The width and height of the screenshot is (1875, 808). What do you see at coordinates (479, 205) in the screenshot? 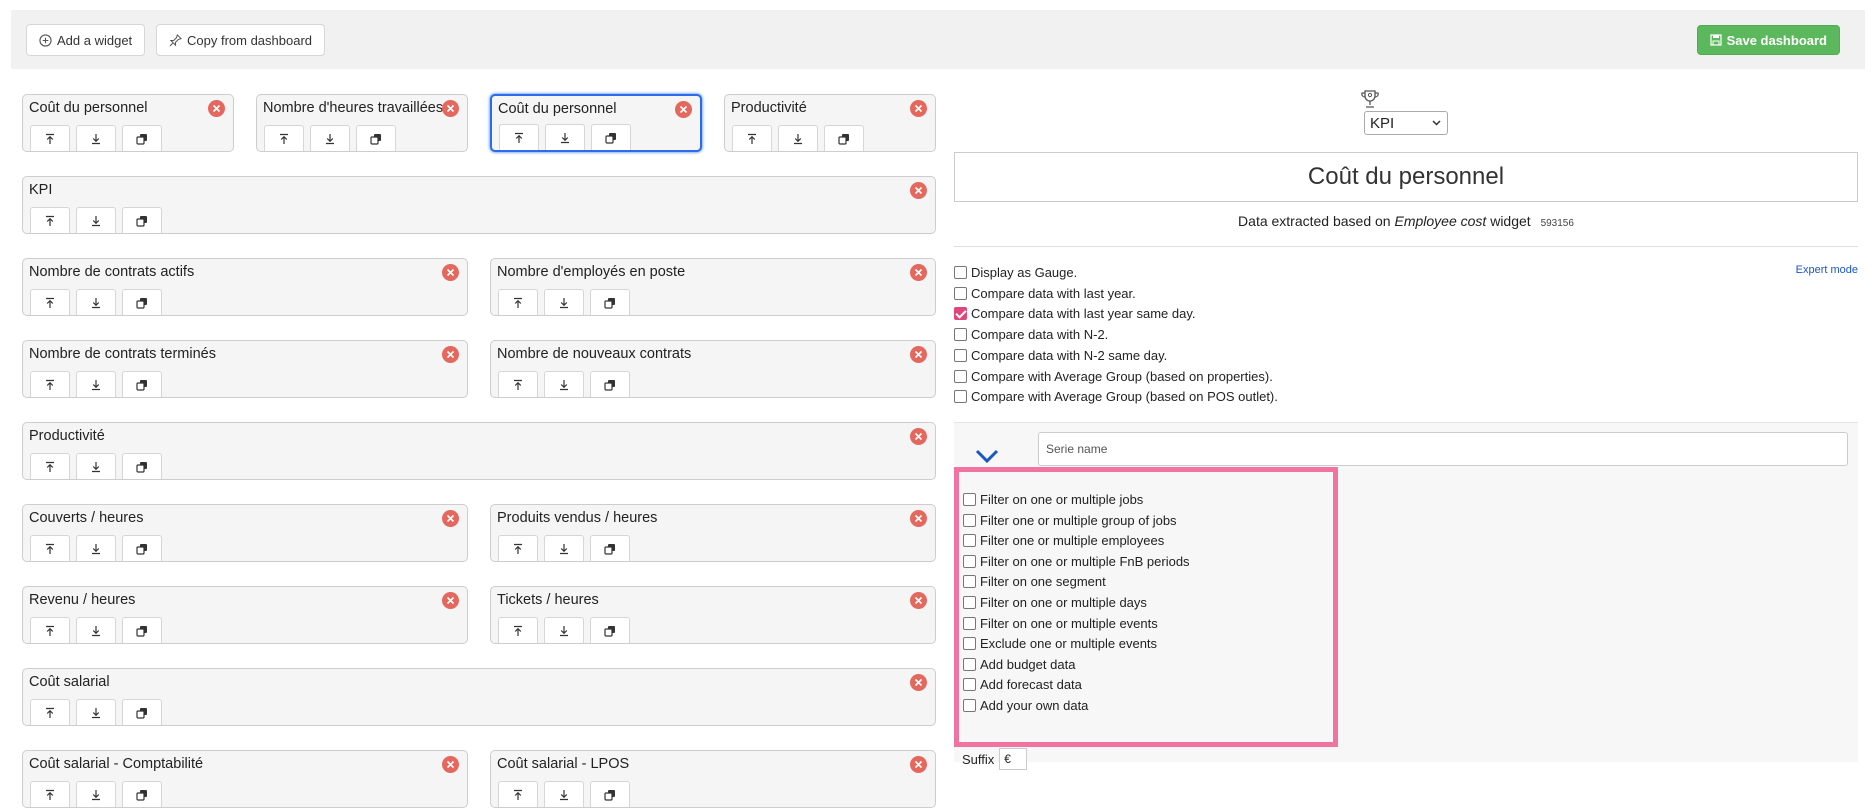
I see `widget-card: KPI` at bounding box center [479, 205].